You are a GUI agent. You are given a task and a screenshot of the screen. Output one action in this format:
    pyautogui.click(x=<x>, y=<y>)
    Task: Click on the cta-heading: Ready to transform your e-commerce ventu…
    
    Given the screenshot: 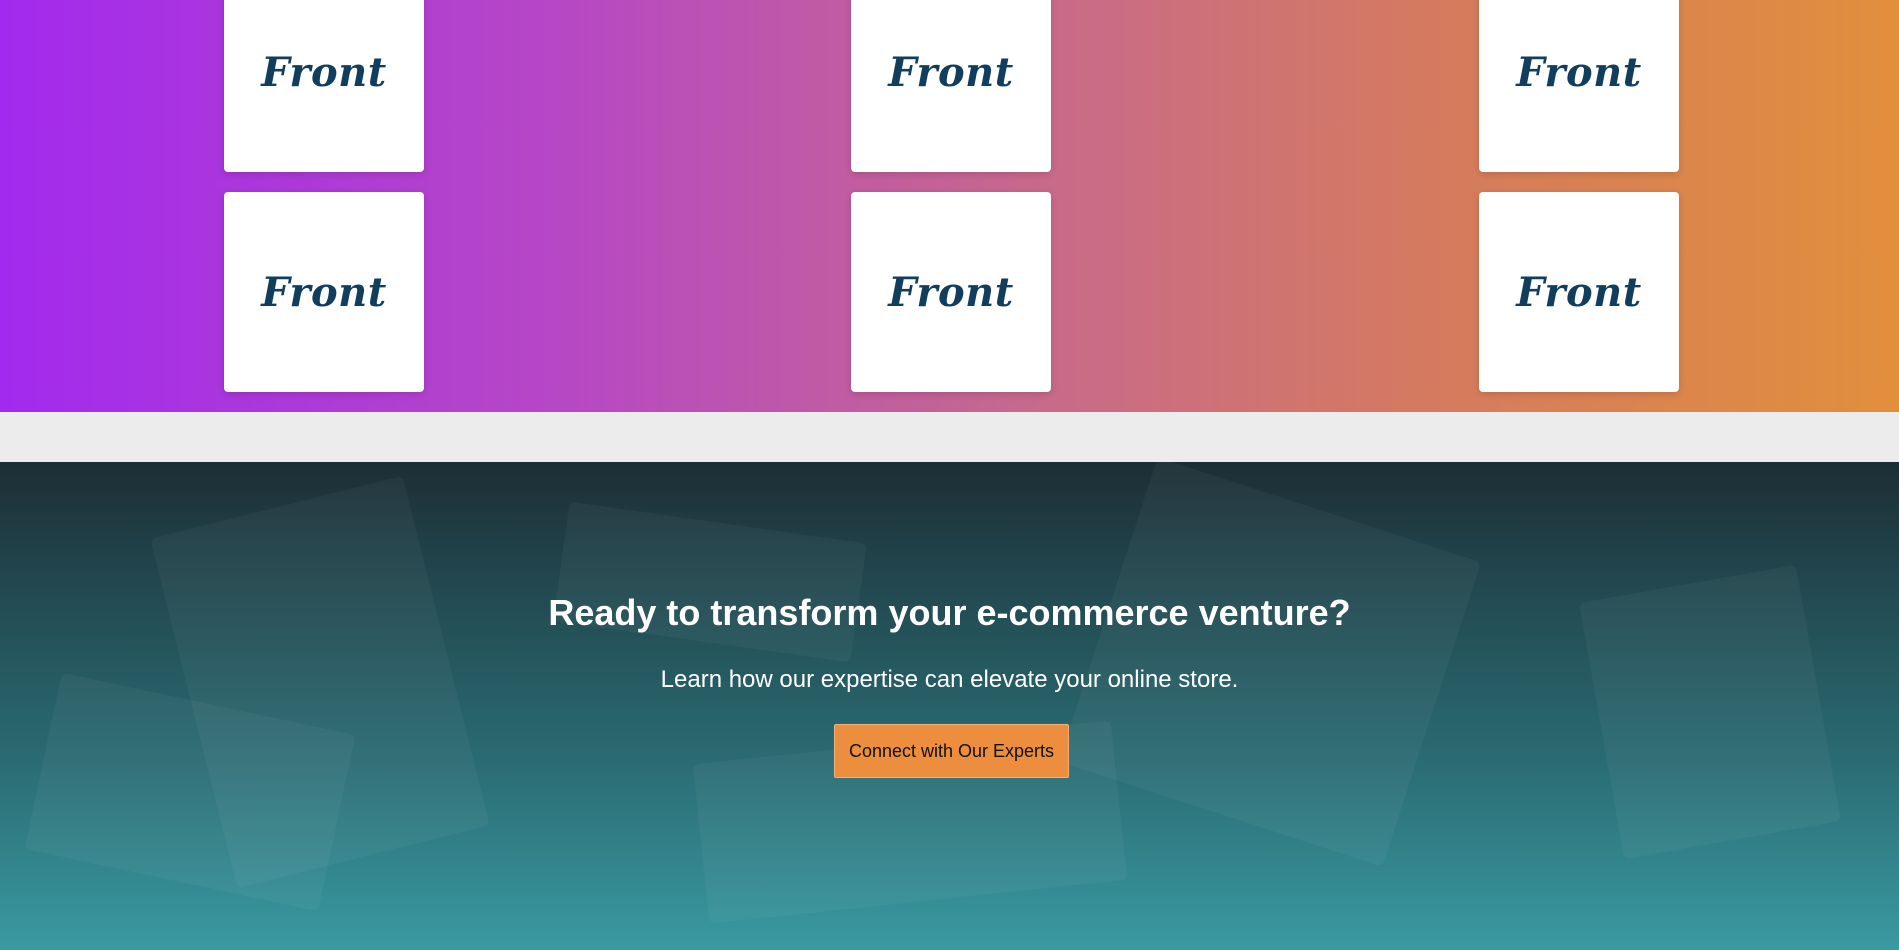 What is the action you would take?
    pyautogui.click(x=949, y=612)
    